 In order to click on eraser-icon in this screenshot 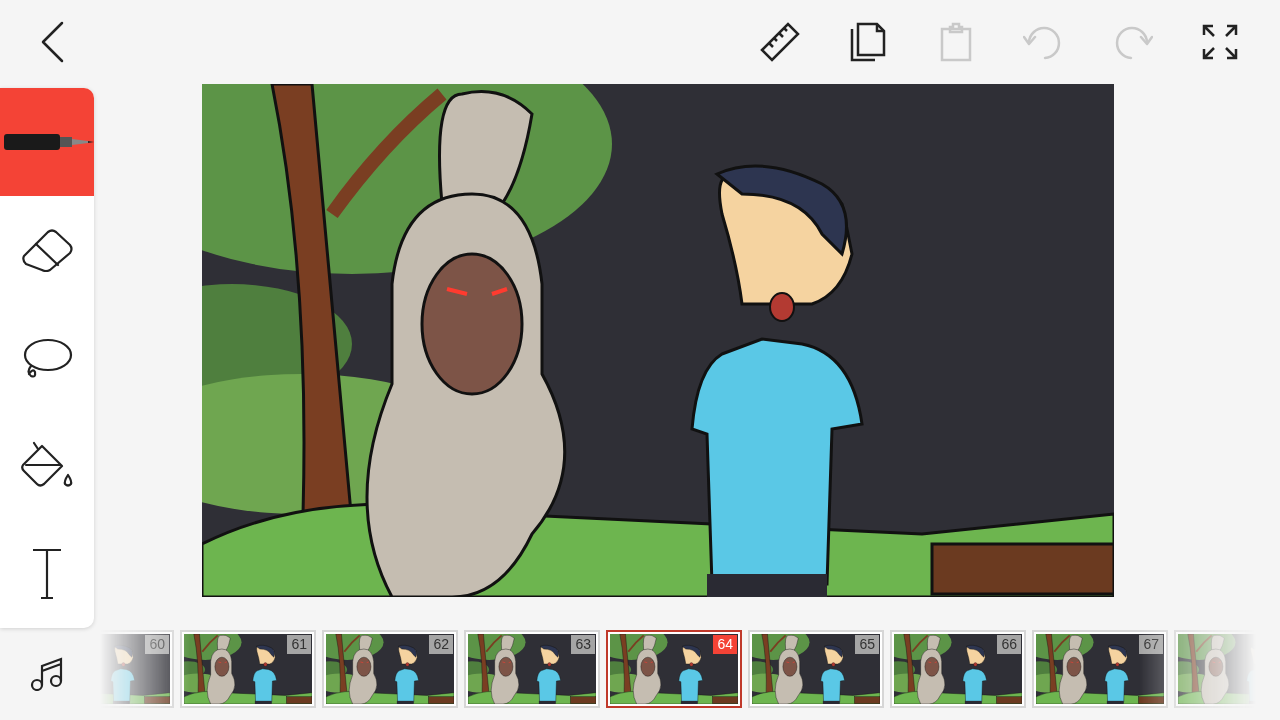, I will do `click(47, 250)`.